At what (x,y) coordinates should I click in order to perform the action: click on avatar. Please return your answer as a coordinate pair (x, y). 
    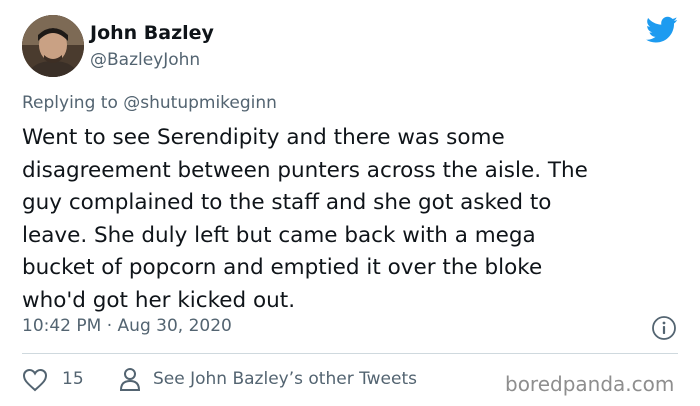
    Looking at the image, I should click on (53, 46).